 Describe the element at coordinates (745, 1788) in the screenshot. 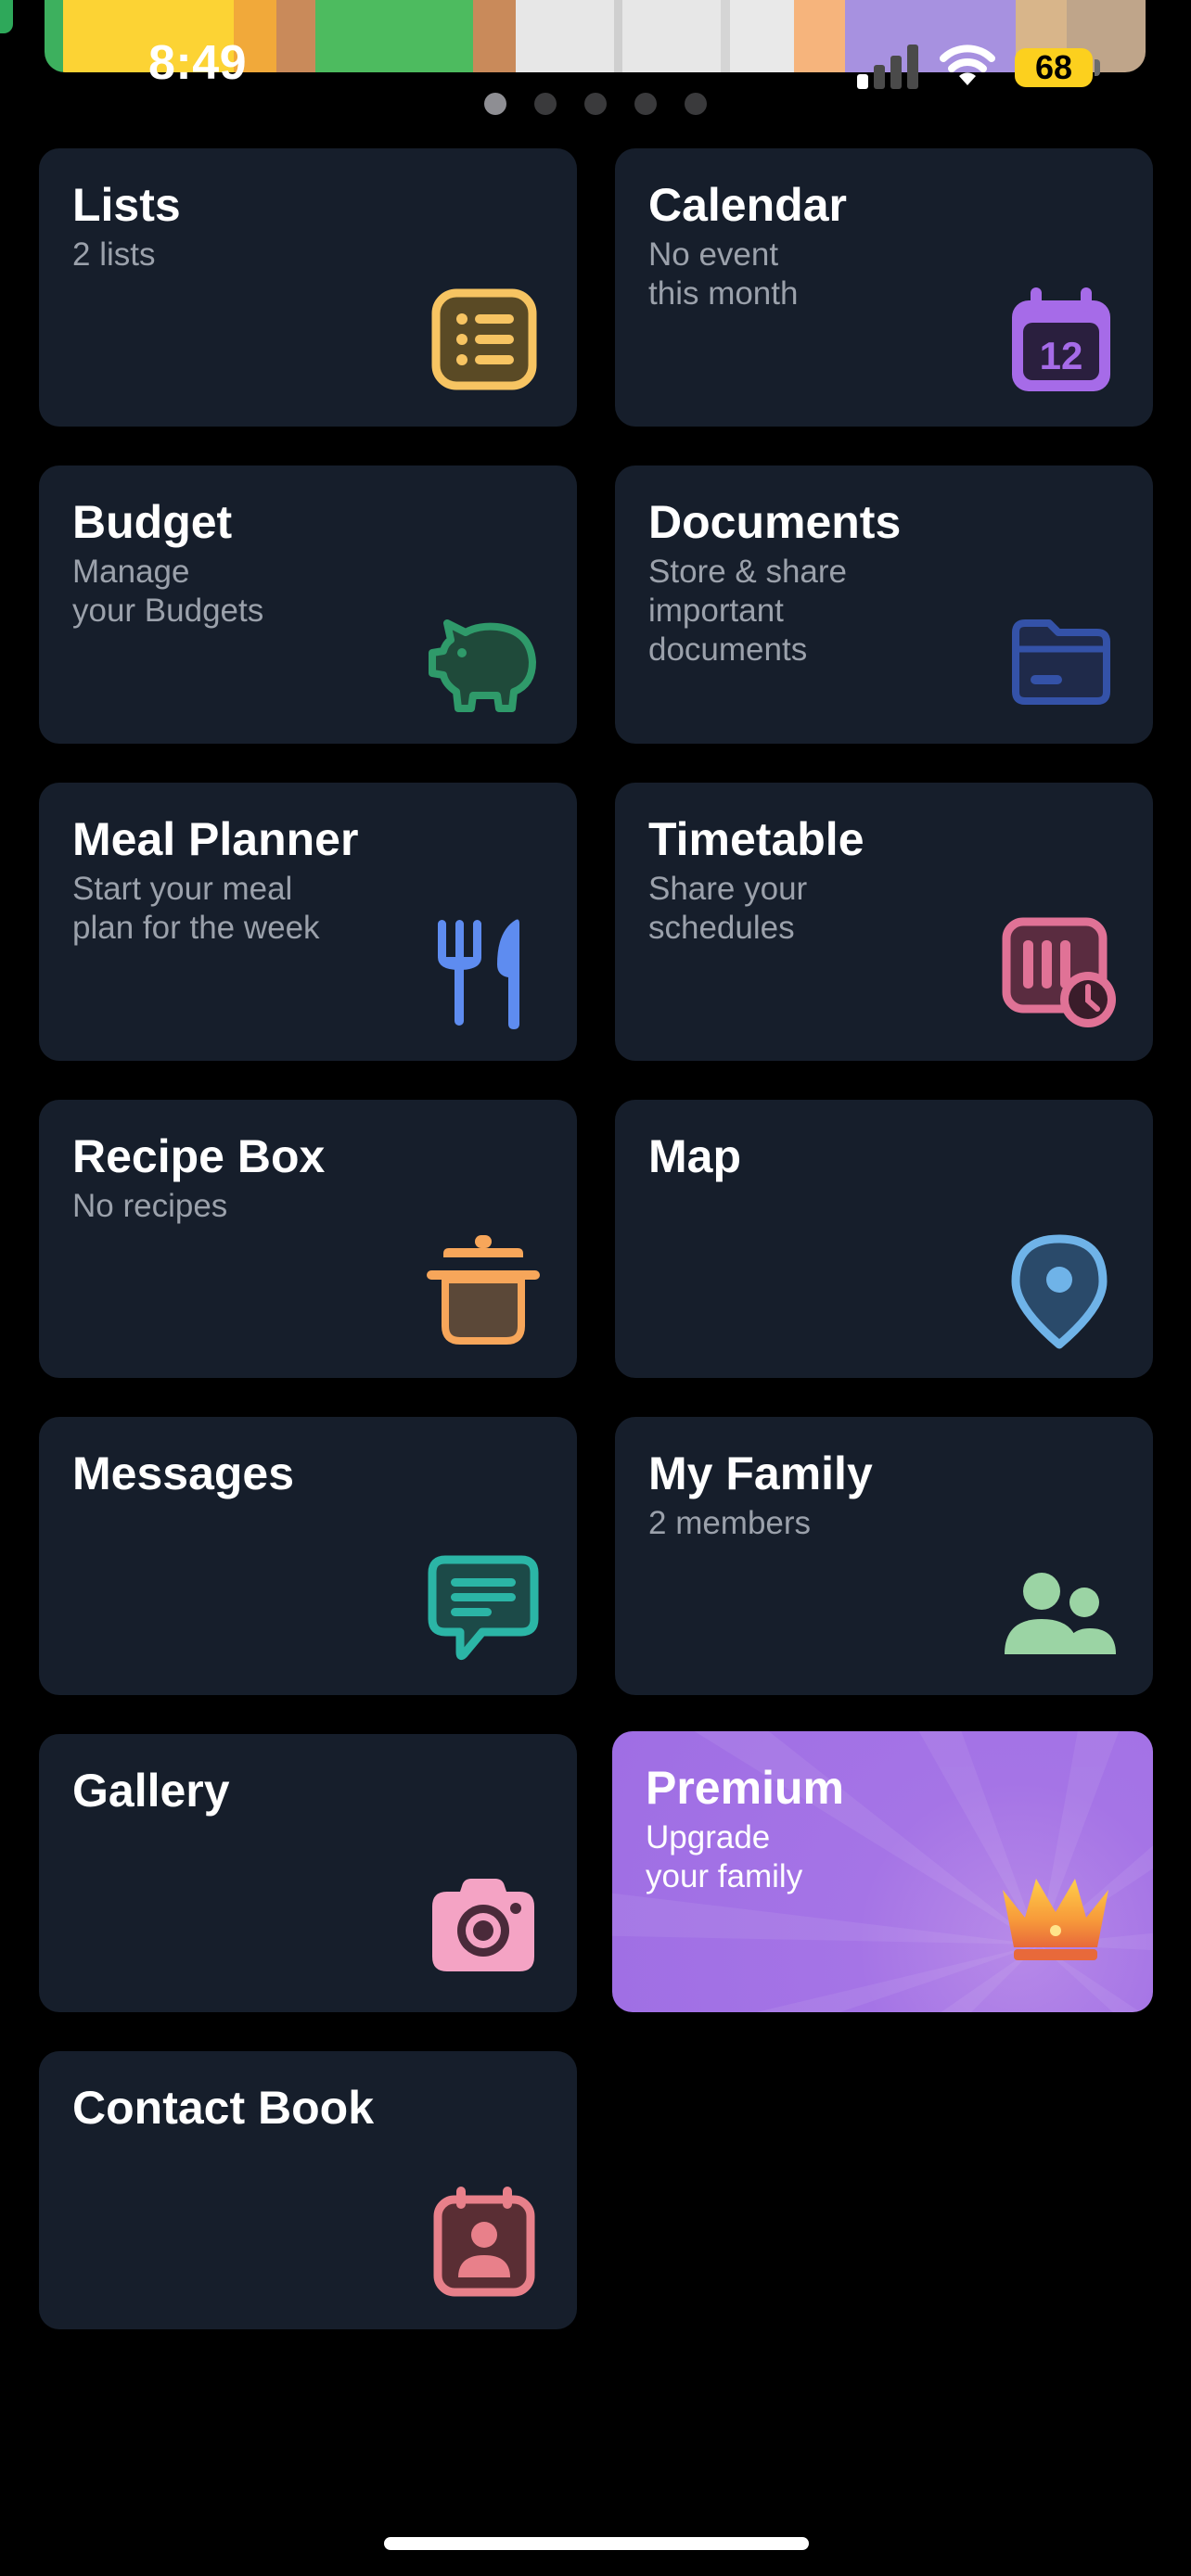

I see `card-title: Premium` at that location.